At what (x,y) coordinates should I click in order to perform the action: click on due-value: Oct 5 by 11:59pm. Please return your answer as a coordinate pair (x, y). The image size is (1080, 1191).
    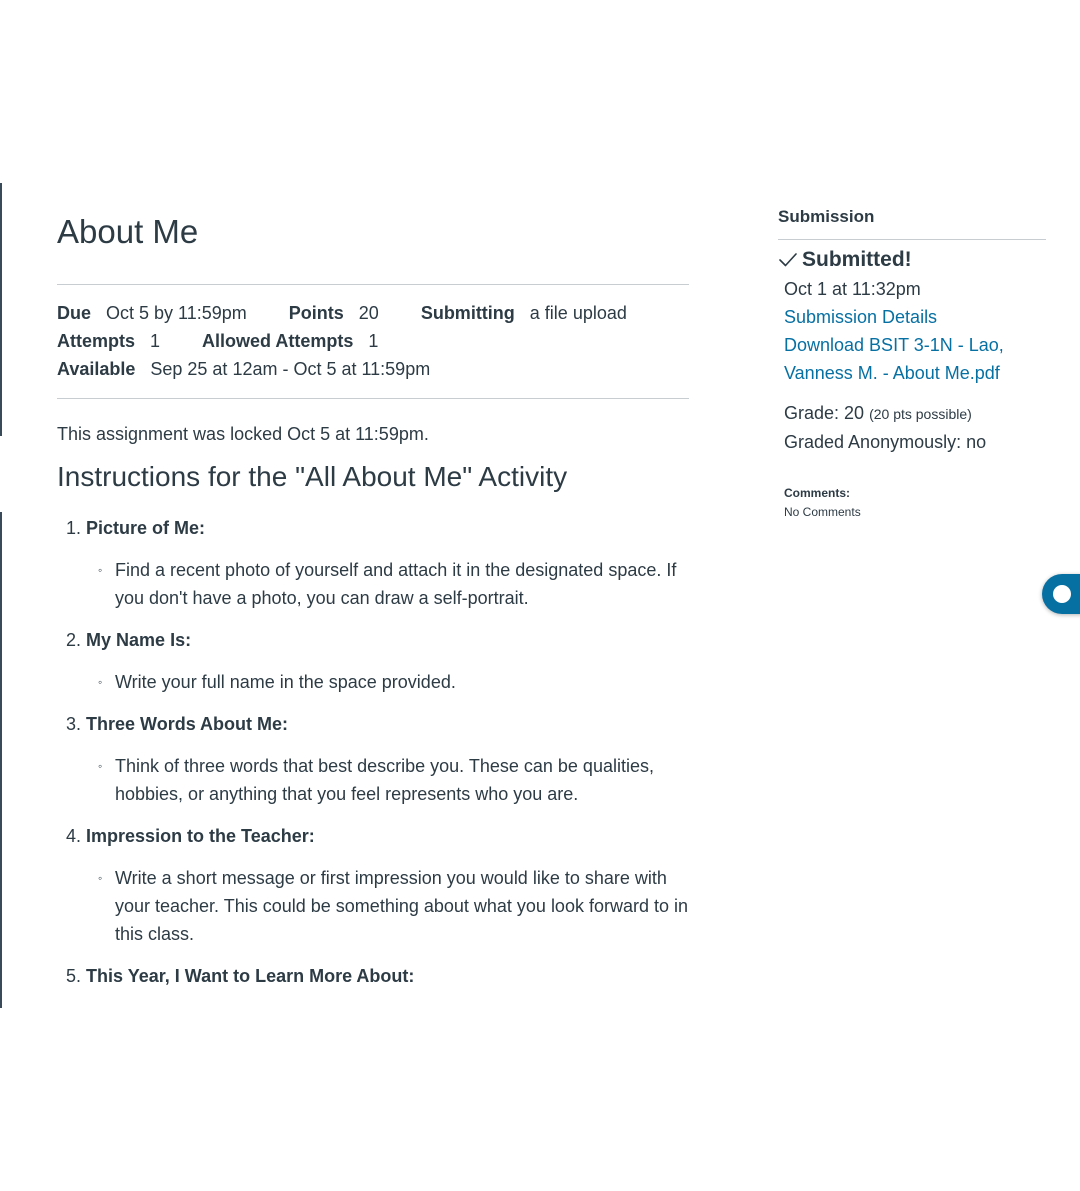
    Looking at the image, I should click on (176, 313).